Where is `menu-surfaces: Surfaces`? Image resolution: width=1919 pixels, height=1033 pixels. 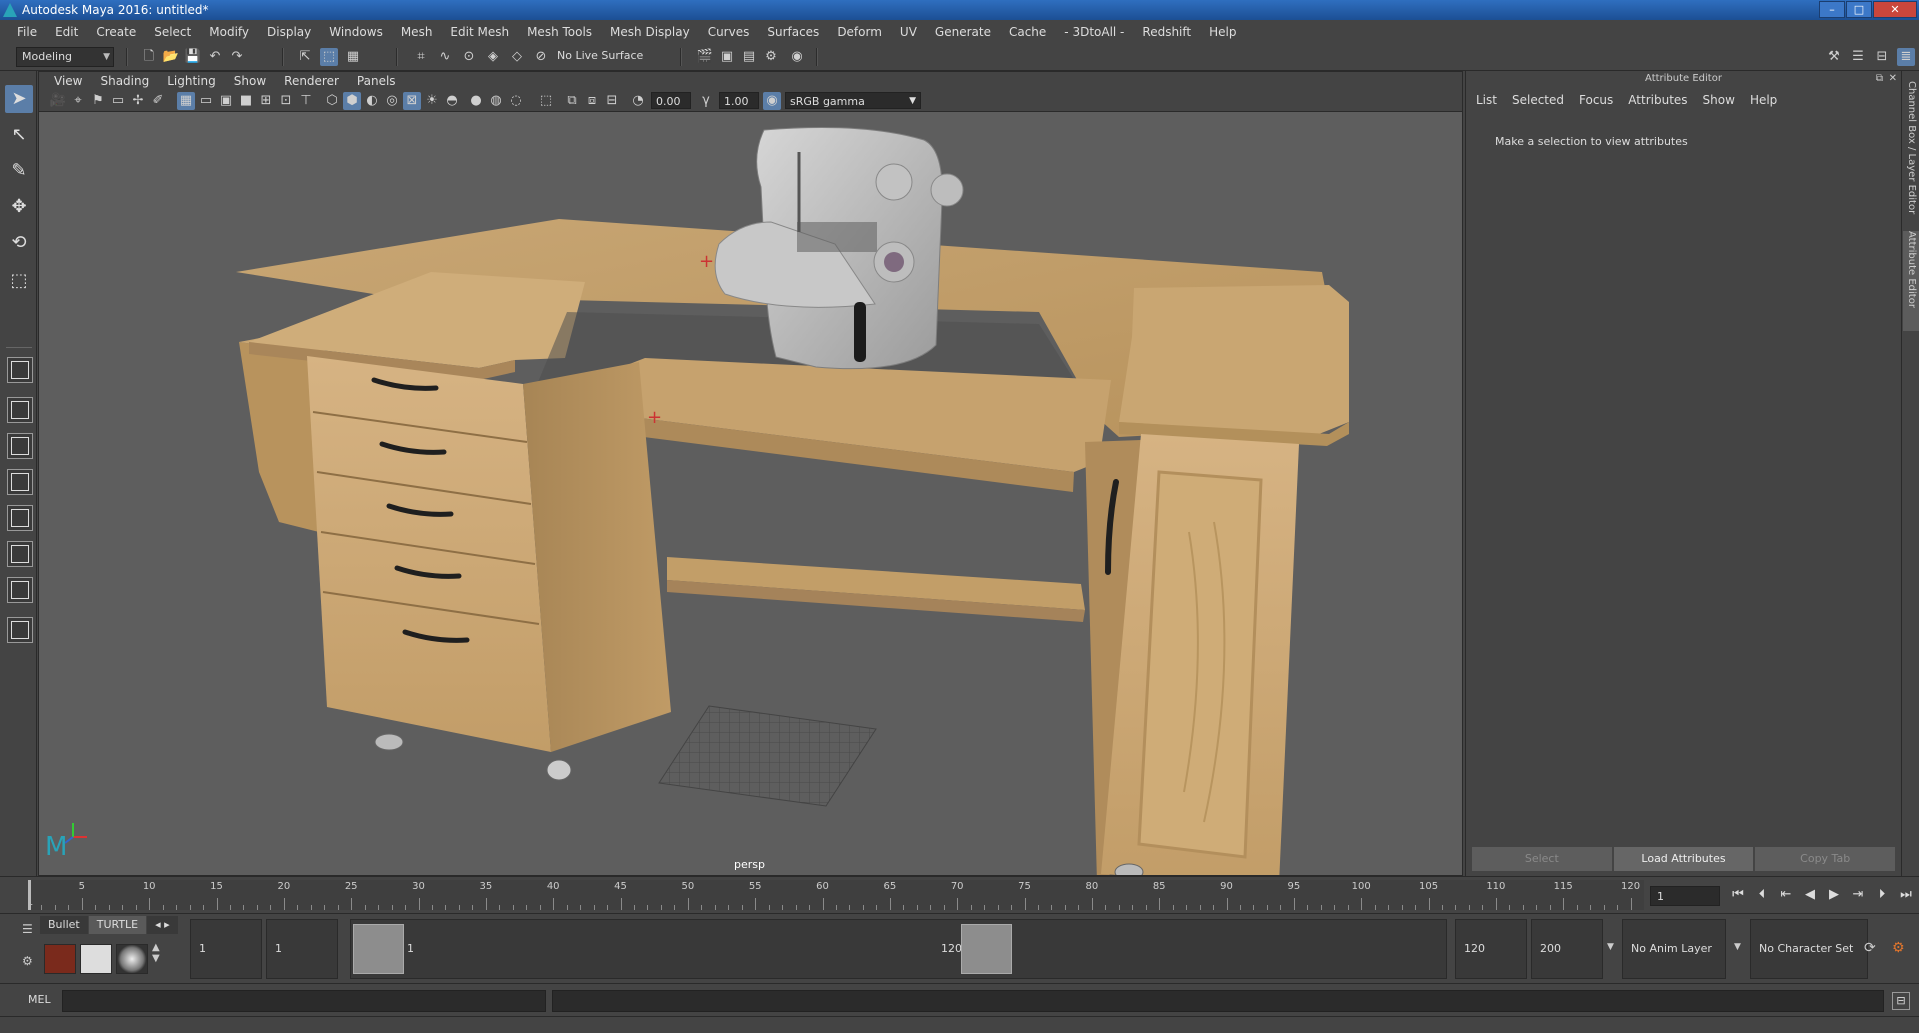
menu-surfaces: Surfaces is located at coordinates (793, 32).